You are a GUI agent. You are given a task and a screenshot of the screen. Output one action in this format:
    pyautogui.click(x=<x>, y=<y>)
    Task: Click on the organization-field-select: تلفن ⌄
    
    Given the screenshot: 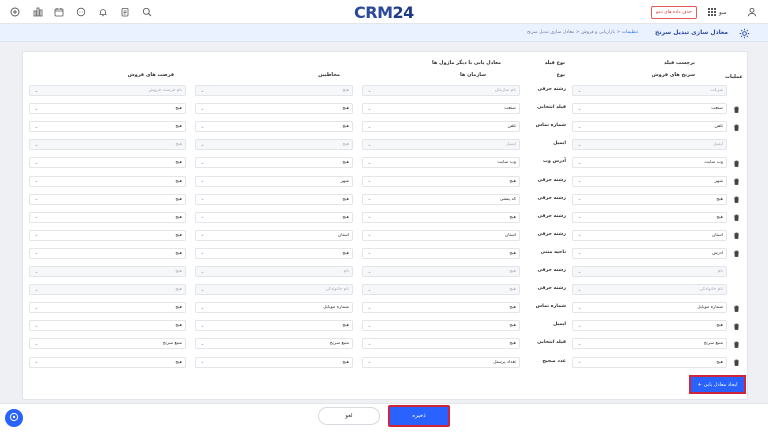 What is the action you would take?
    pyautogui.click(x=441, y=127)
    